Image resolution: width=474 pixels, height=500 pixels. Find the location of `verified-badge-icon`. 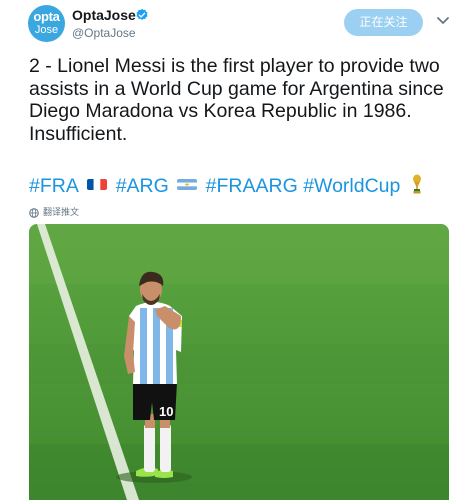

verified-badge-icon is located at coordinates (142, 14).